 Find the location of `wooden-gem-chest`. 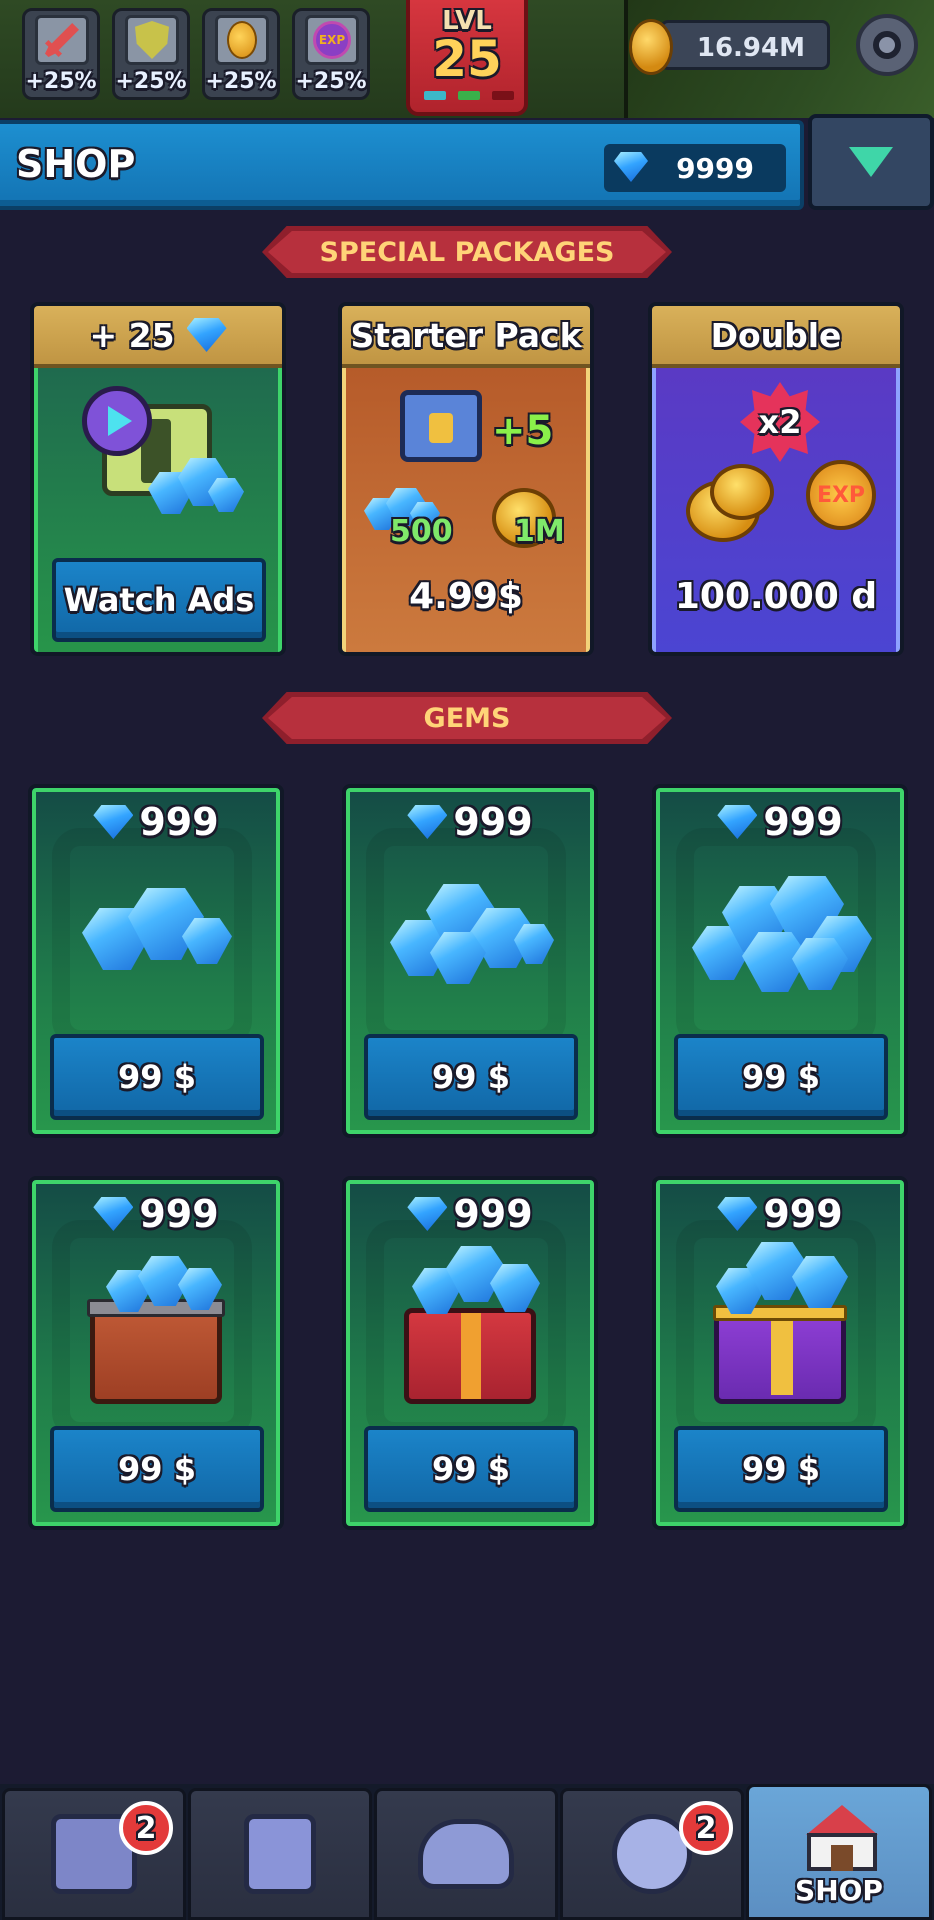

wooden-gem-chest is located at coordinates (156, 1351).